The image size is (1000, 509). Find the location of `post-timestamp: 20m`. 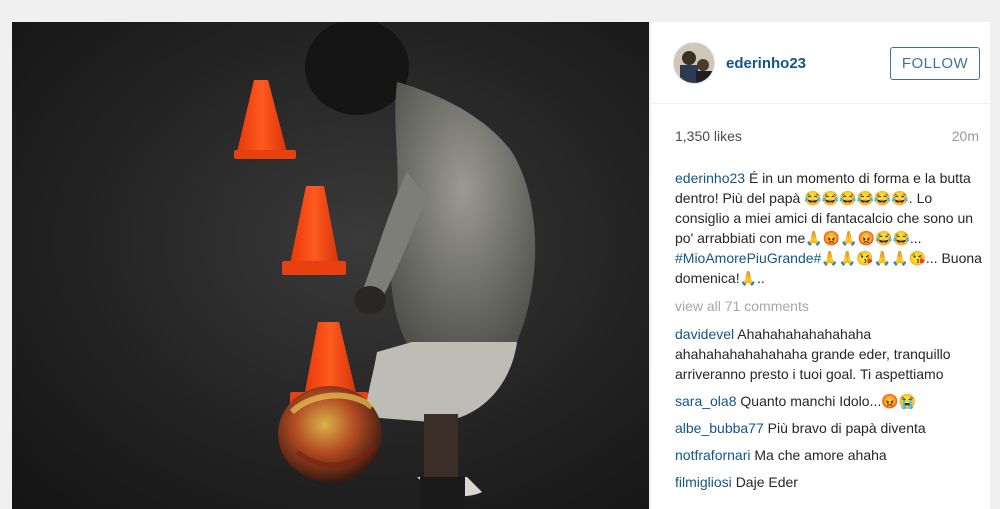

post-timestamp: 20m is located at coordinates (965, 136).